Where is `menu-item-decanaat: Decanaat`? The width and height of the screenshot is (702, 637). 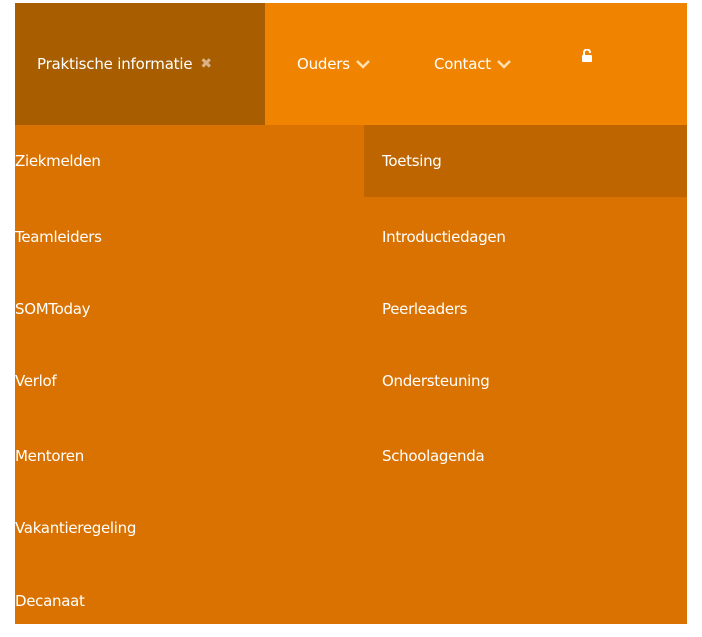
menu-item-decanaat: Decanaat is located at coordinates (189, 601).